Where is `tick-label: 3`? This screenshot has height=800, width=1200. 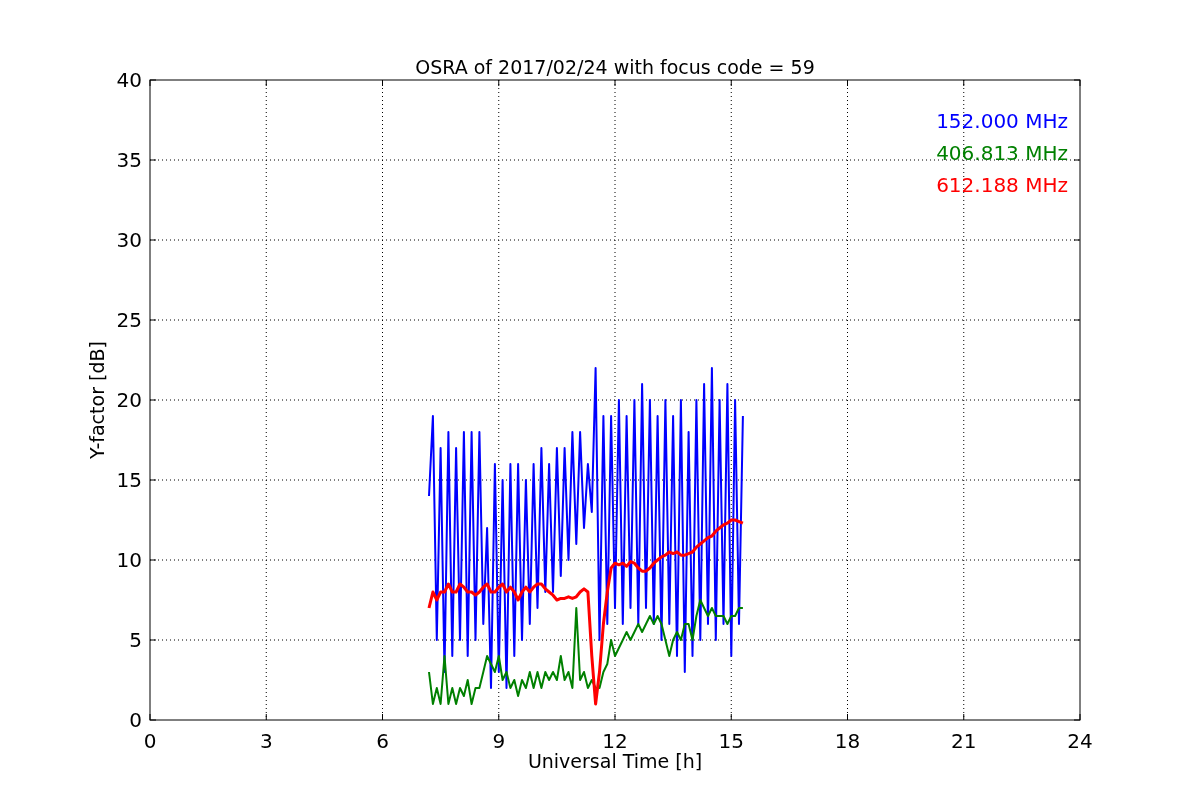
tick-label: 3 is located at coordinates (266, 741).